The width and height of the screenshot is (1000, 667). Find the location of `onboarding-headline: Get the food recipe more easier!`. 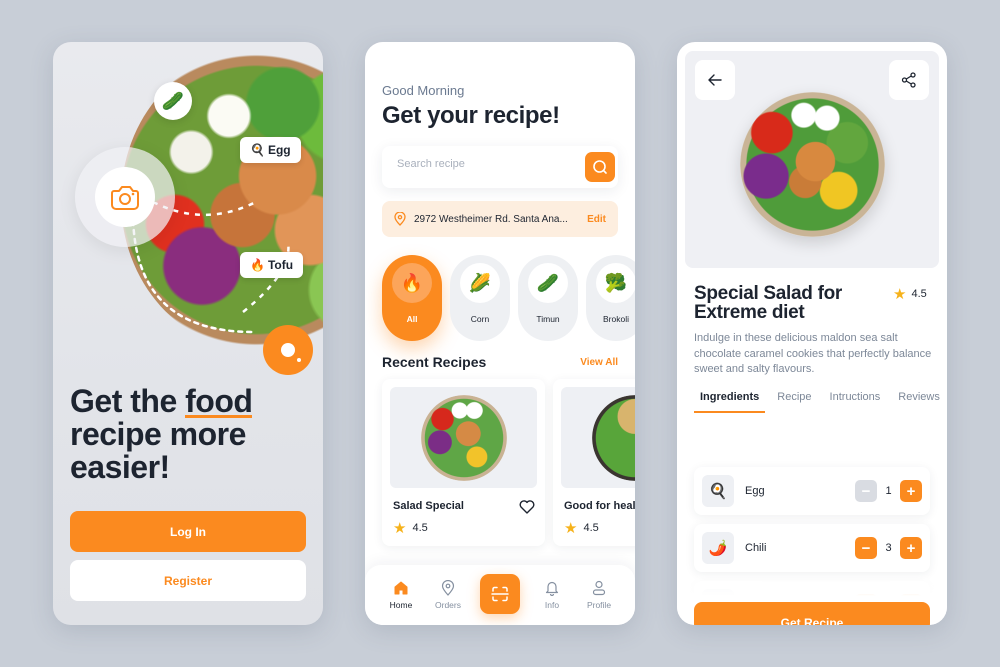

onboarding-headline: Get the food recipe more easier! is located at coordinates (161, 434).